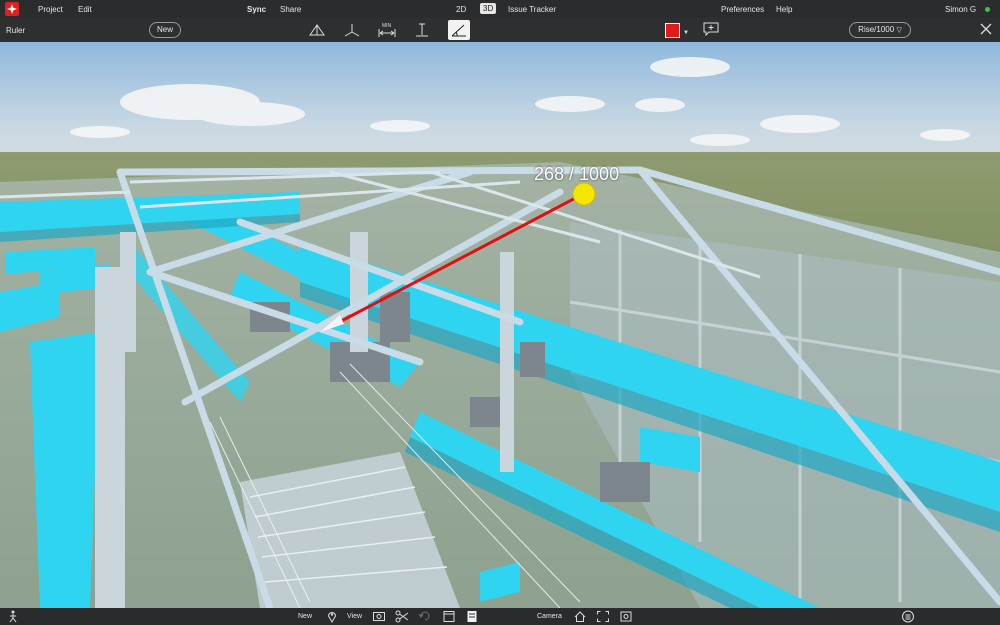 This screenshot has height=625, width=1000. I want to click on scissors-icon, so click(402, 617).